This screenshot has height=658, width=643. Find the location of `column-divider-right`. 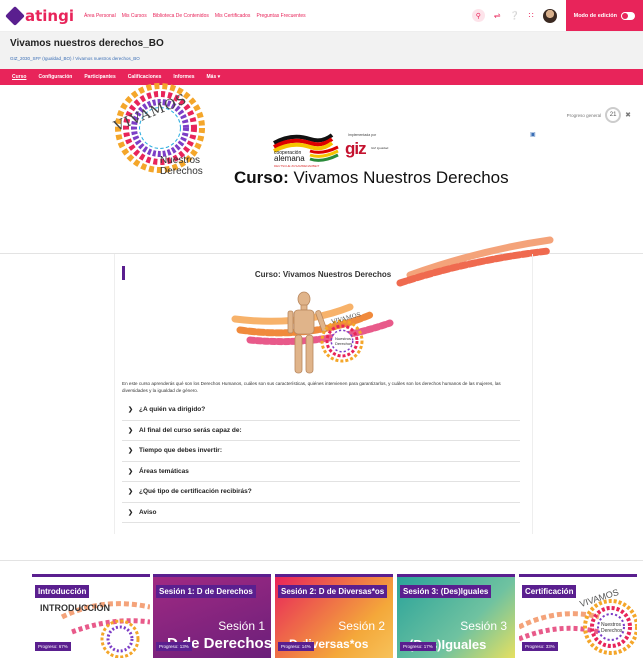

column-divider-right is located at coordinates (532, 394).